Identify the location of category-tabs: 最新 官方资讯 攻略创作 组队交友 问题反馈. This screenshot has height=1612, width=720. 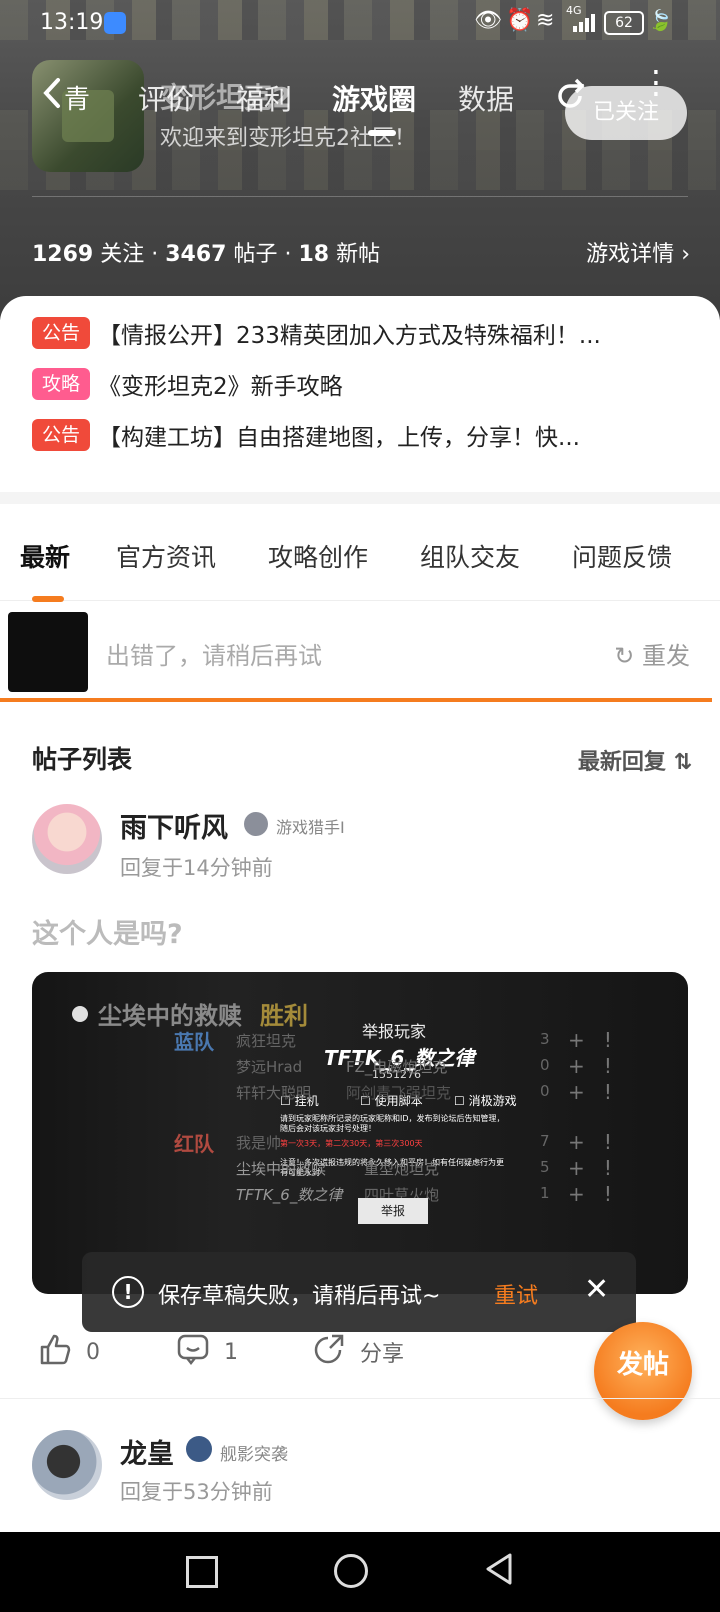
(360, 552).